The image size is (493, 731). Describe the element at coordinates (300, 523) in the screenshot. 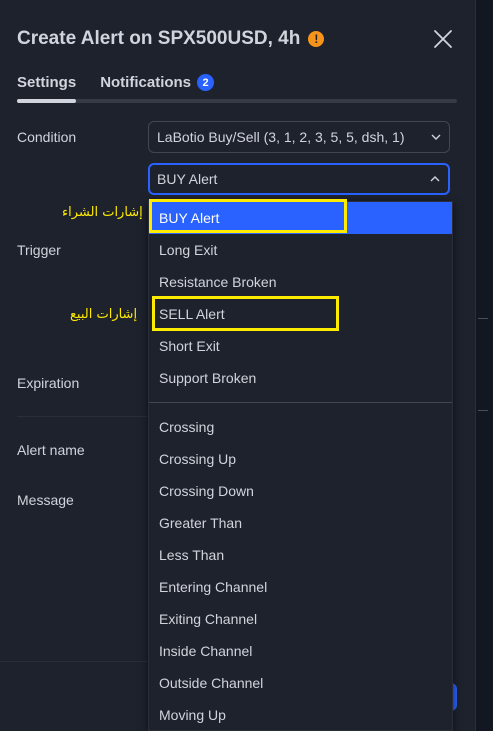

I see `option-greater-than: Greater Than` at that location.